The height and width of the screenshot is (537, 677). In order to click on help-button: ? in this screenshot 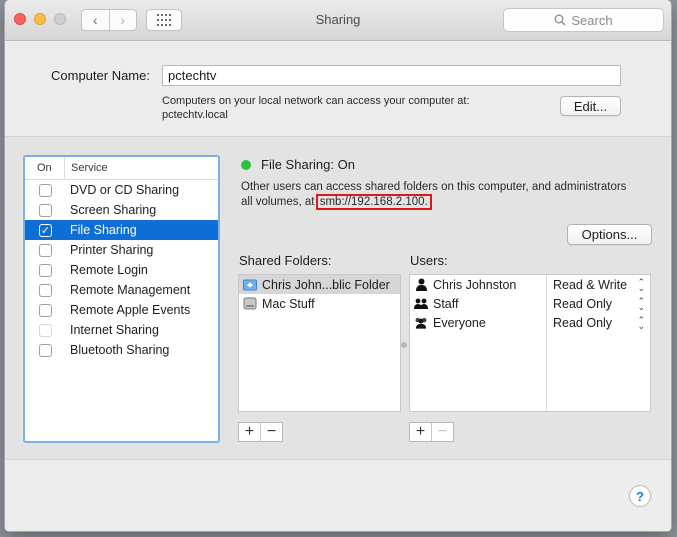, I will do `click(640, 496)`.